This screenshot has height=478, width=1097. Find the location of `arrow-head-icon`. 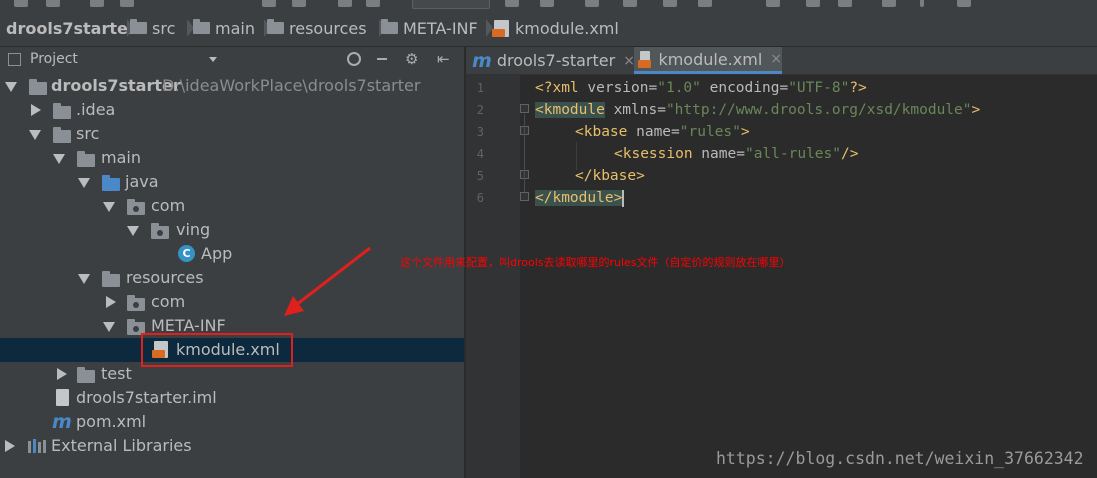

arrow-head-icon is located at coordinates (294, 306).